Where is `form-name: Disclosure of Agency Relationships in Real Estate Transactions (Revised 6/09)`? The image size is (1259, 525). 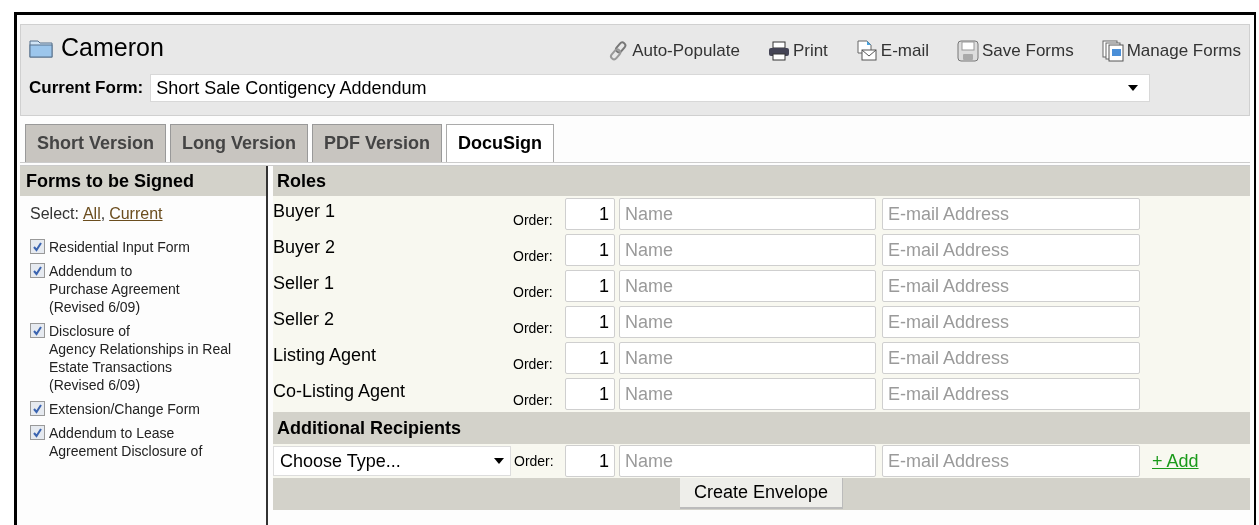 form-name: Disclosure of Agency Relationships in Real Estate Transactions (Revised 6/09) is located at coordinates (140, 358).